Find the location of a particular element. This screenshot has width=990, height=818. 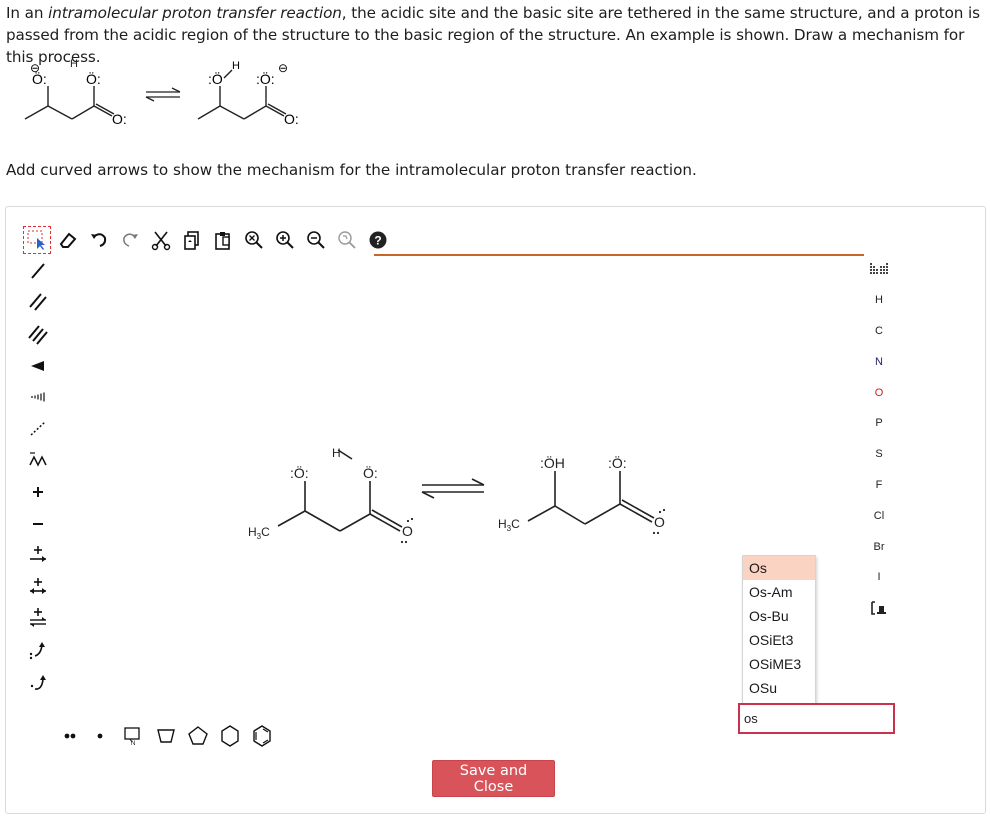

bottom-toolbar: N is located at coordinates (166, 736).